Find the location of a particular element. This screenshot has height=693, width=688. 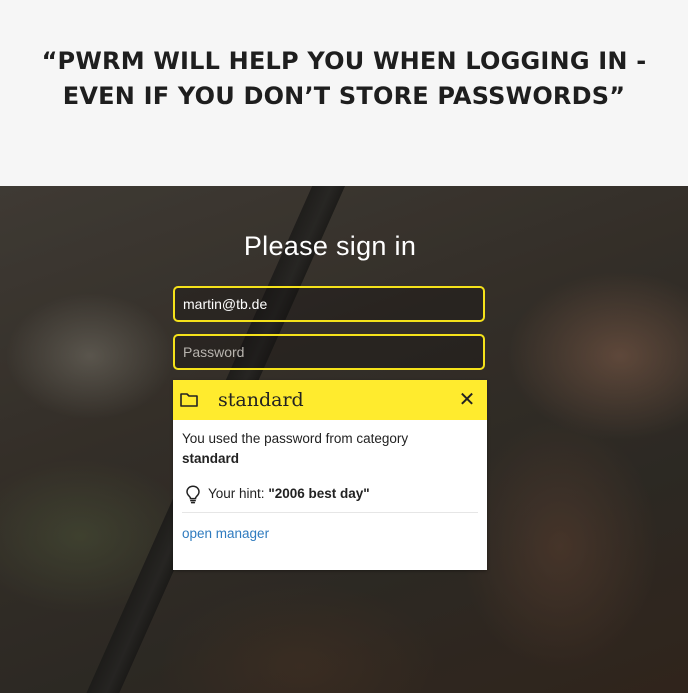

category-message-text: You used the password from category is located at coordinates (295, 438).